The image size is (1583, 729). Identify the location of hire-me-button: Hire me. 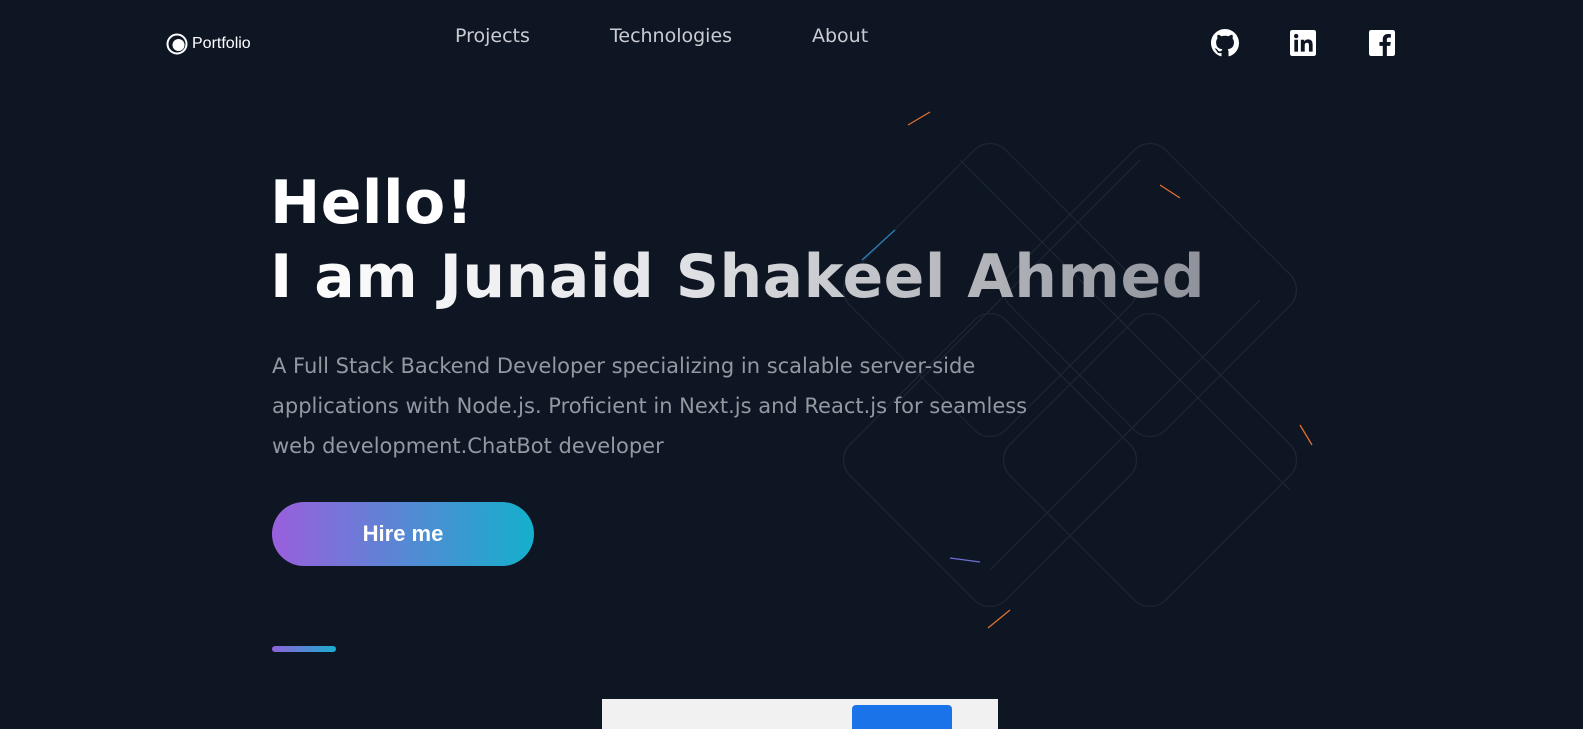
(403, 534).